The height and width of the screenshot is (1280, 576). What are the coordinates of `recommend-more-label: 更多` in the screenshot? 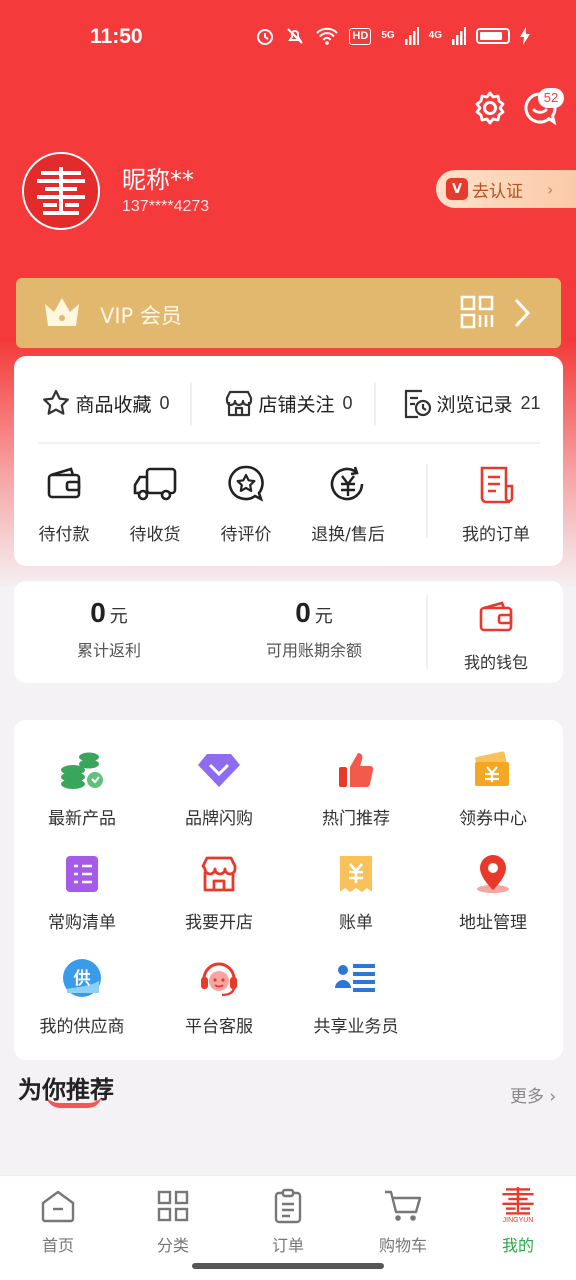 It's located at (527, 1097).